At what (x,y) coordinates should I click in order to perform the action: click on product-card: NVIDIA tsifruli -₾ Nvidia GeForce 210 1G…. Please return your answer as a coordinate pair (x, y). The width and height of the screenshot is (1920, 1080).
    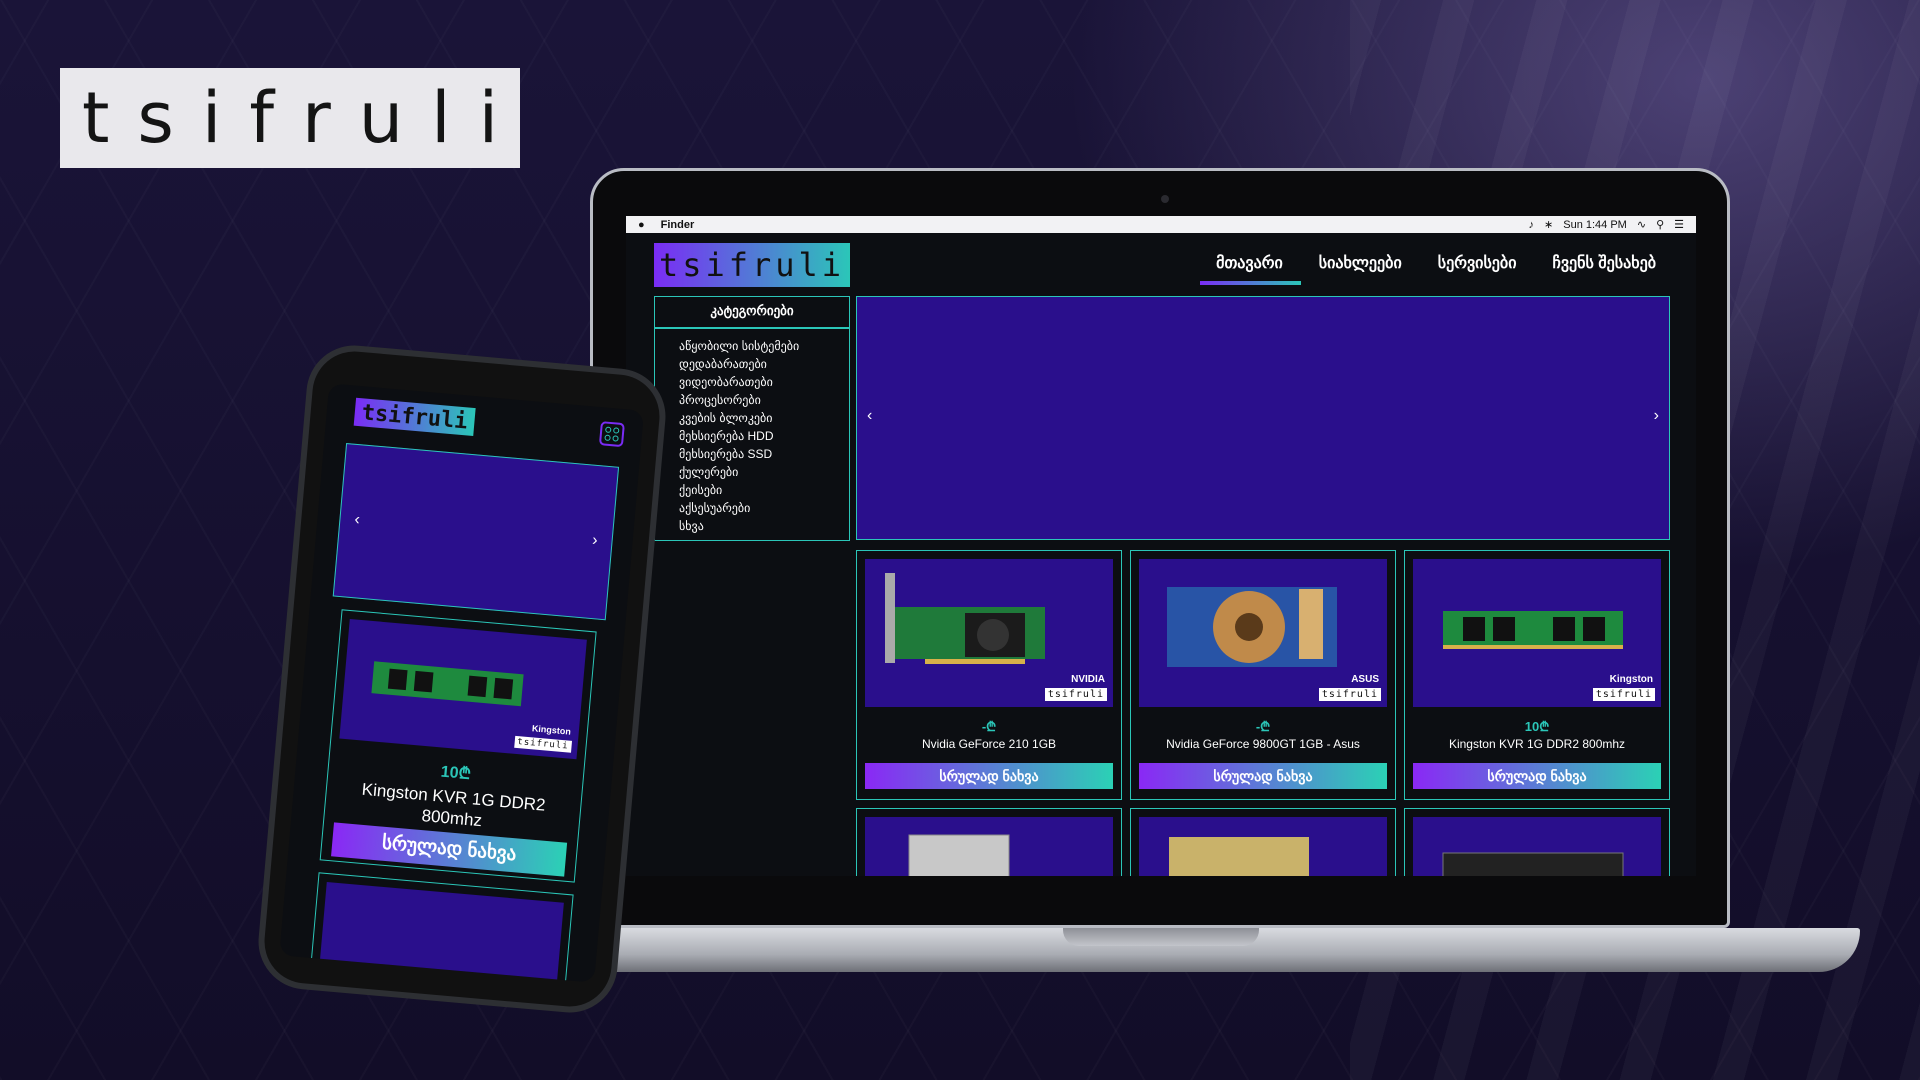
    Looking at the image, I should click on (989, 675).